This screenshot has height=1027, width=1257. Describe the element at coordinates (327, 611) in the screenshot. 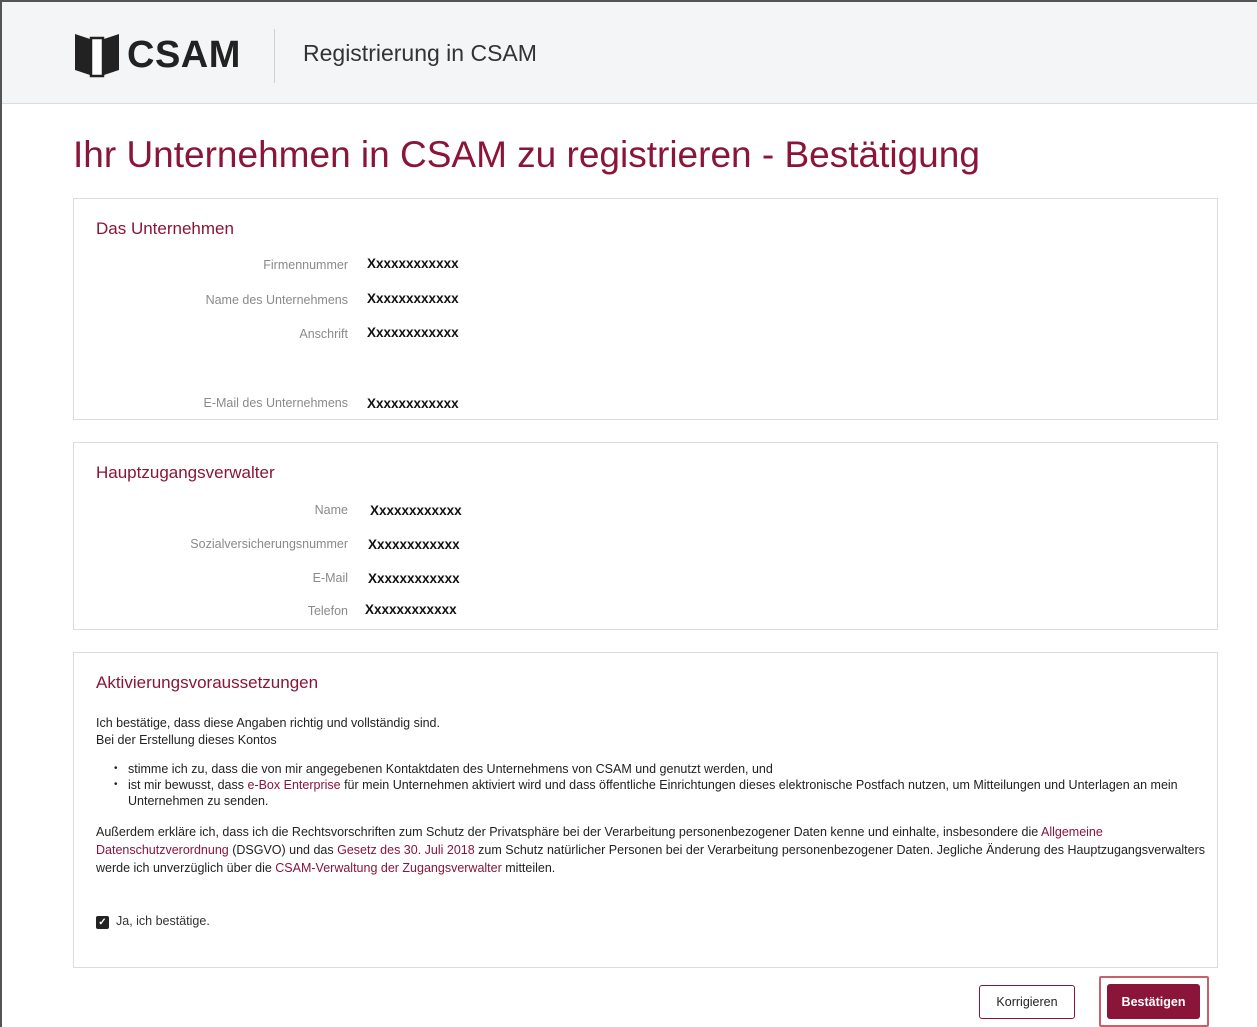

I see `admin-phone-label: Telefon` at that location.